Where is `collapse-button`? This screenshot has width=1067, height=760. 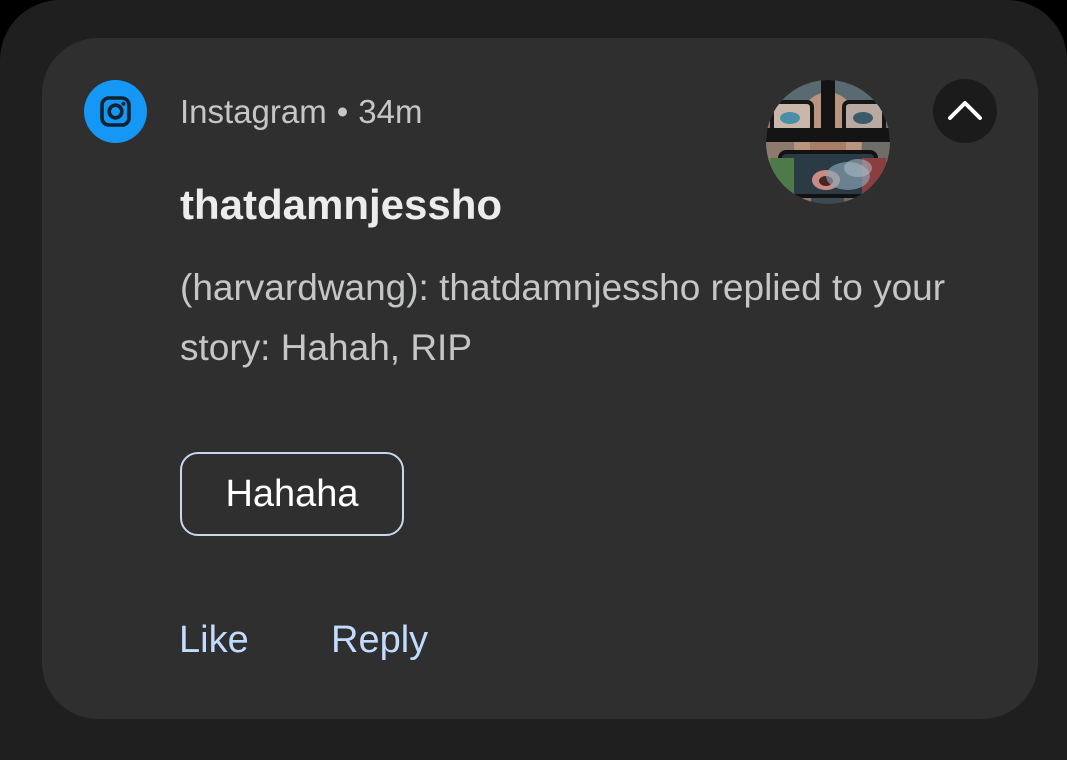
collapse-button is located at coordinates (965, 111).